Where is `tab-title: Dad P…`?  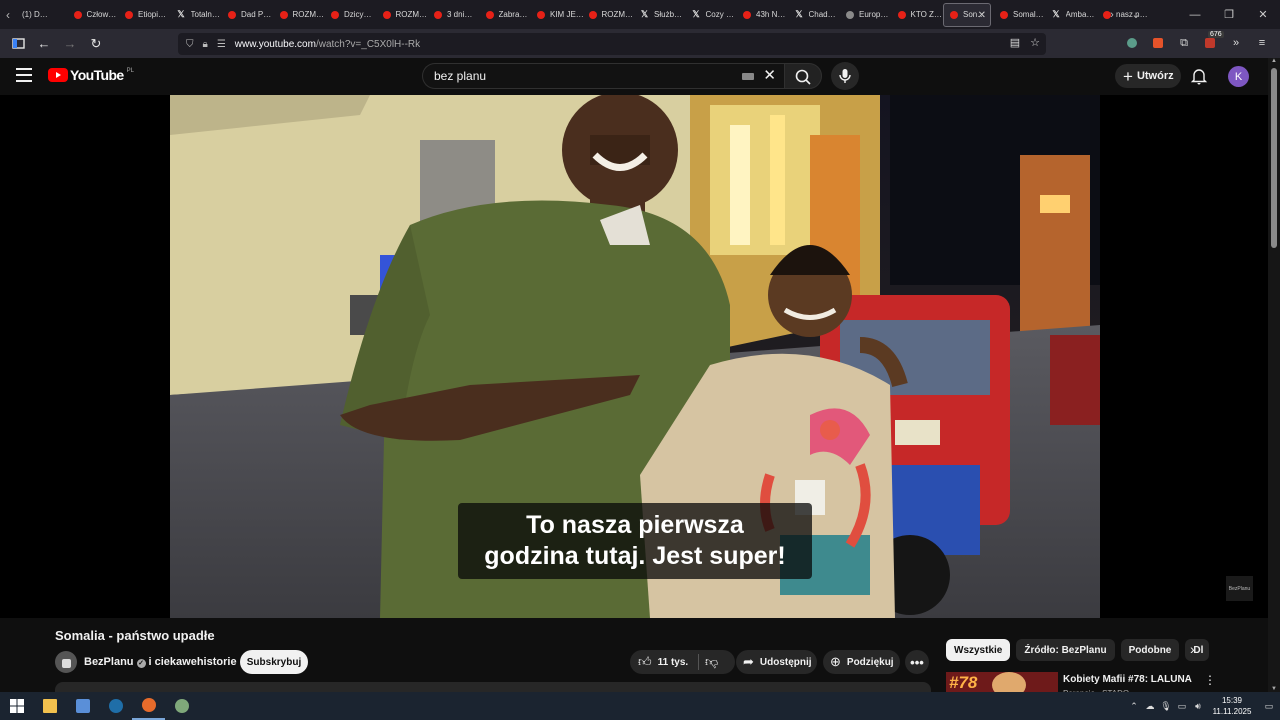 tab-title: Dad P… is located at coordinates (256, 14).